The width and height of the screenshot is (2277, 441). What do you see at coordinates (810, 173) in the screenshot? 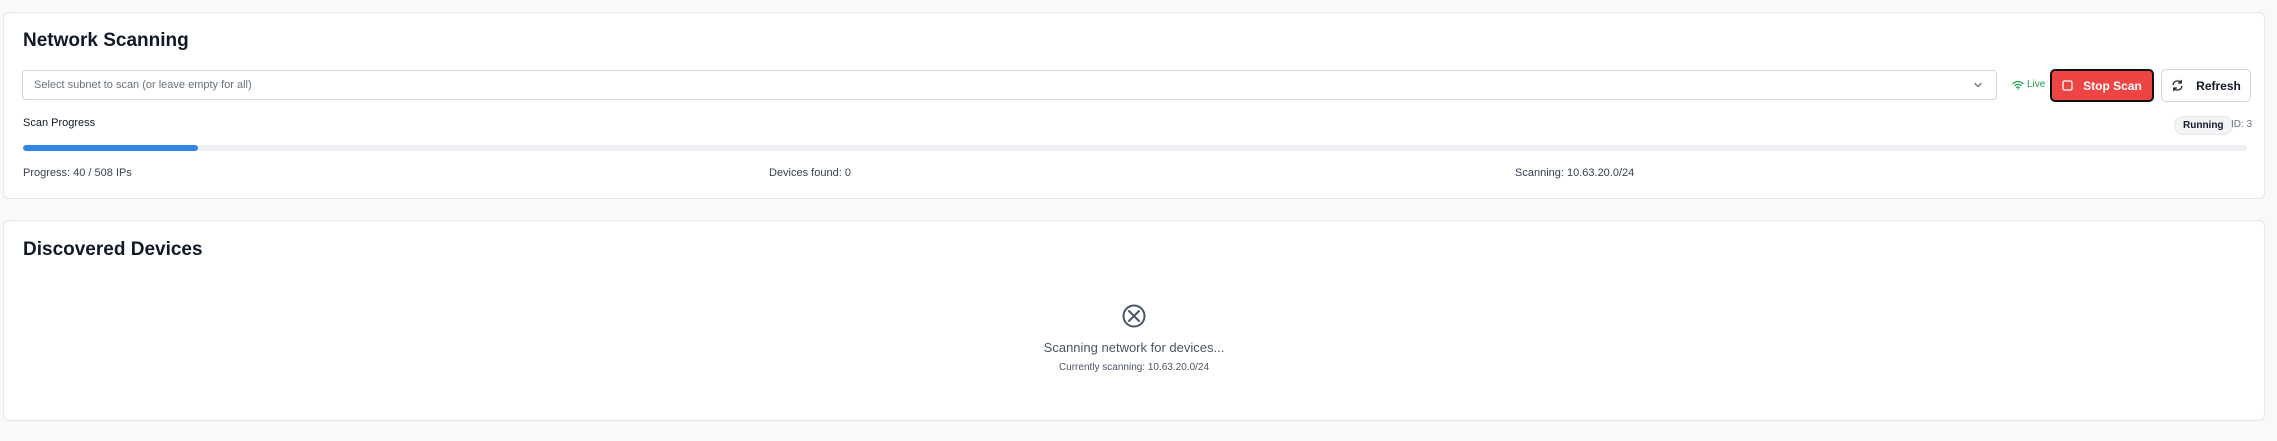
I see `devices-found-count: Devices found: 0` at bounding box center [810, 173].